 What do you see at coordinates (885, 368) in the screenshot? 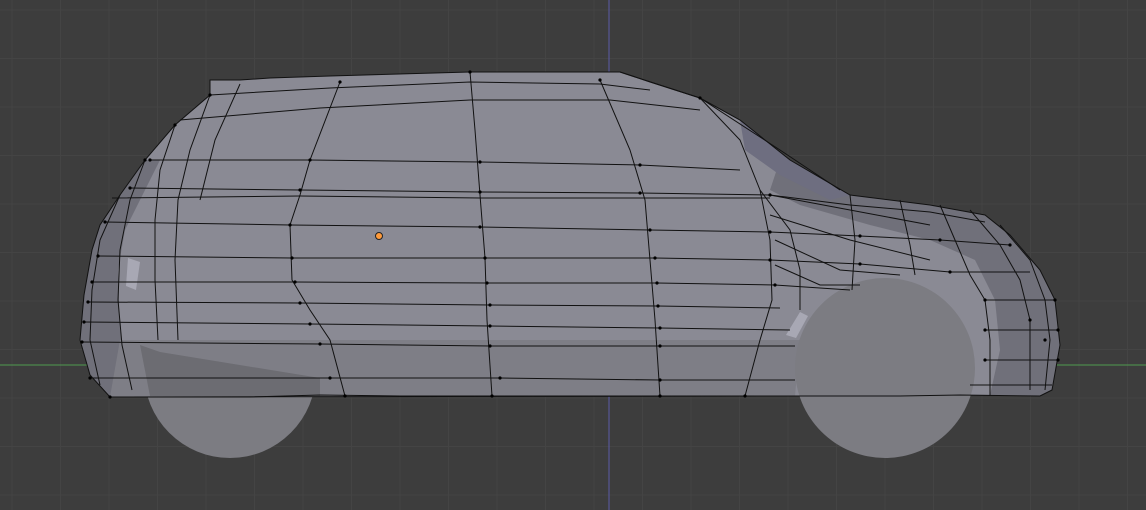
I see `front-wheel` at bounding box center [885, 368].